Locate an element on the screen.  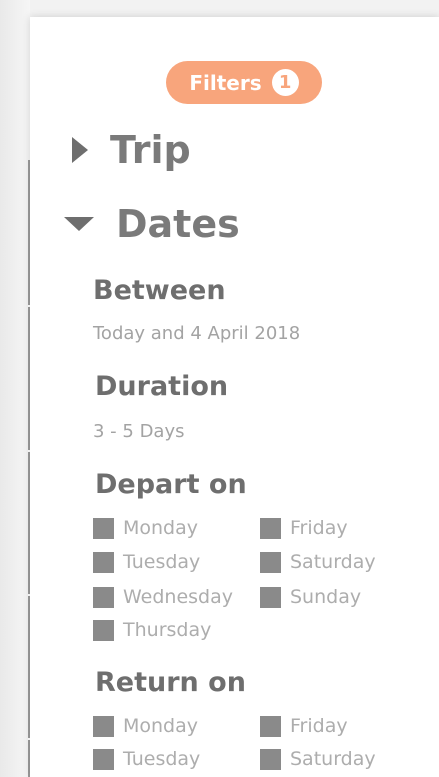
trip-section-toggle: Trip is located at coordinates (131, 150).